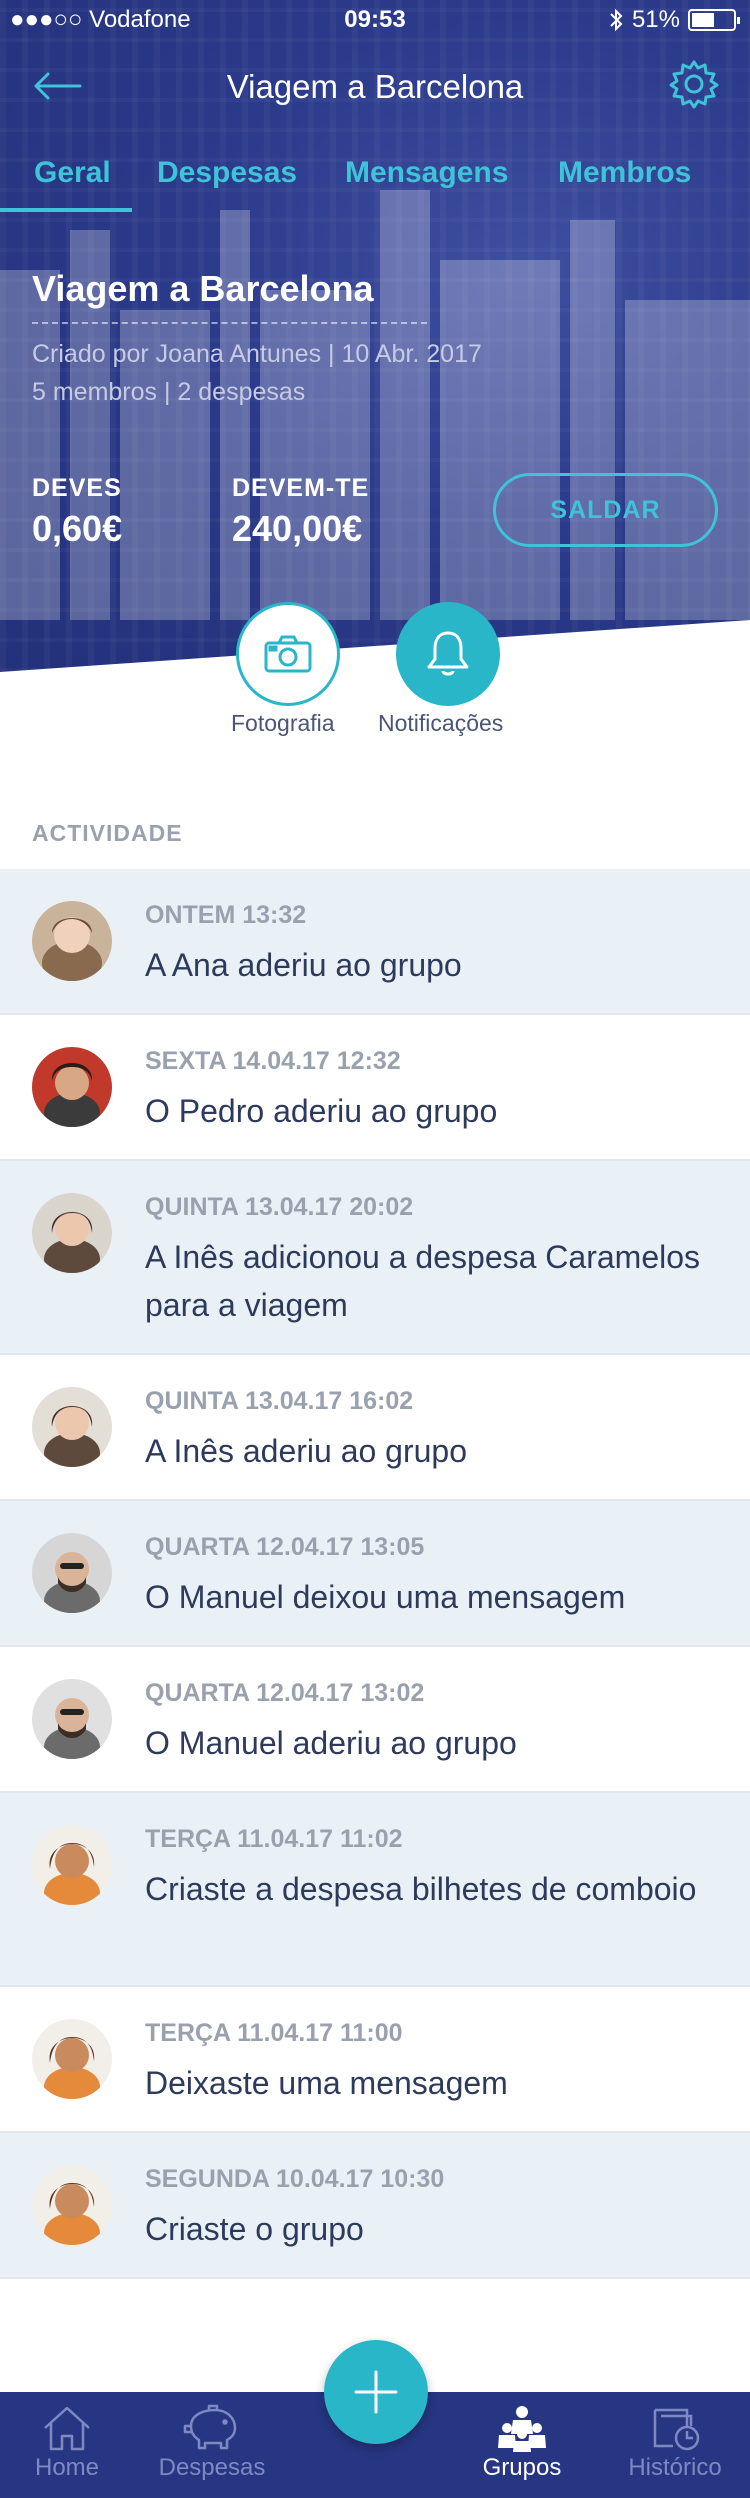 This screenshot has height=2498, width=750. I want to click on photo-button, so click(288, 654).